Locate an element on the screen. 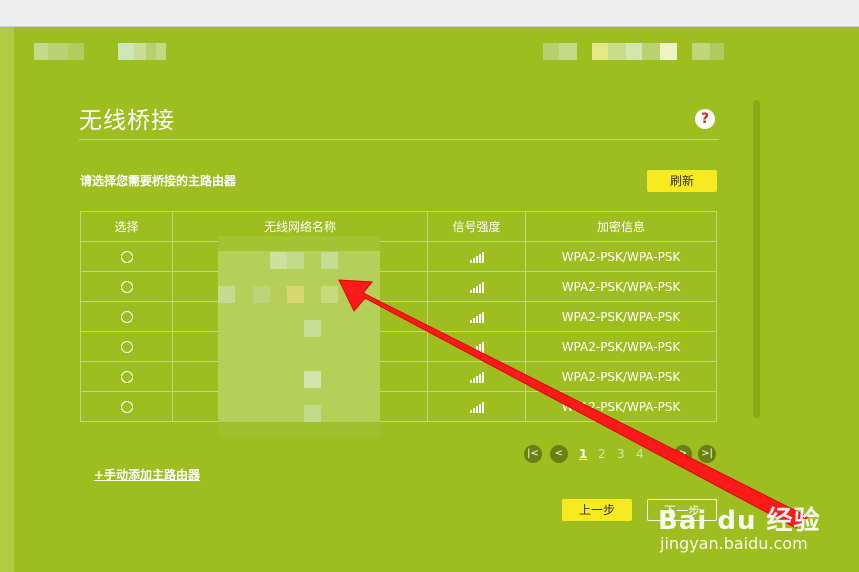 The height and width of the screenshot is (572, 859). watermark-logo: Bai du 经验 is located at coordinates (739, 521).